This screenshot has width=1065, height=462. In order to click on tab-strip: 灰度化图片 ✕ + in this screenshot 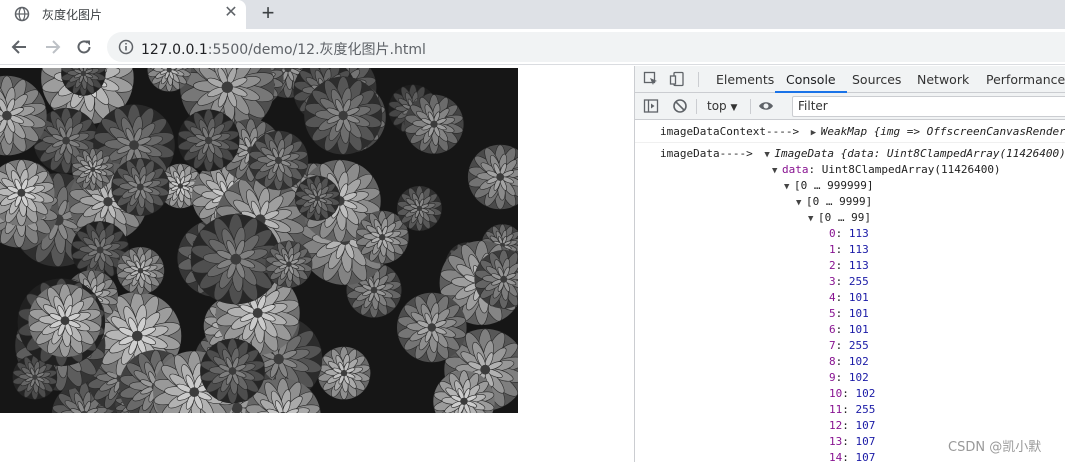, I will do `click(532, 14)`.